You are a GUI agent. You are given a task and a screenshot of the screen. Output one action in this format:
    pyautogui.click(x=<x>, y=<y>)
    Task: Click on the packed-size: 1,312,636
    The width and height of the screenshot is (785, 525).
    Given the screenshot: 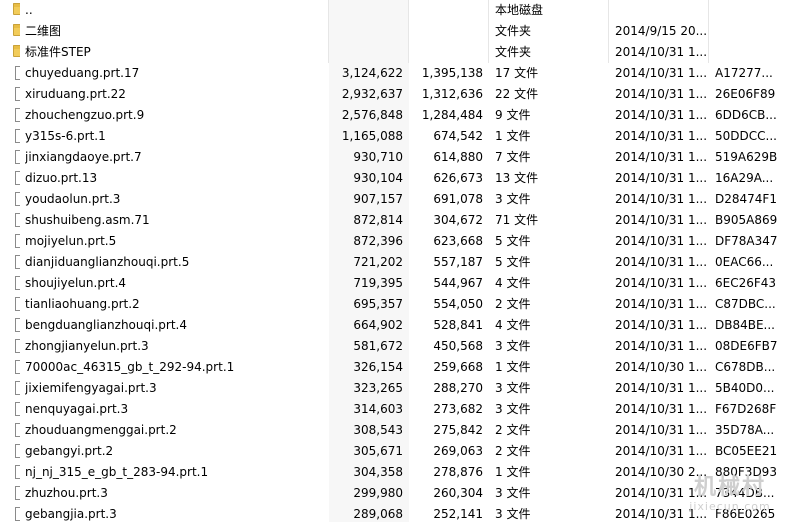 What is the action you would take?
    pyautogui.click(x=452, y=94)
    